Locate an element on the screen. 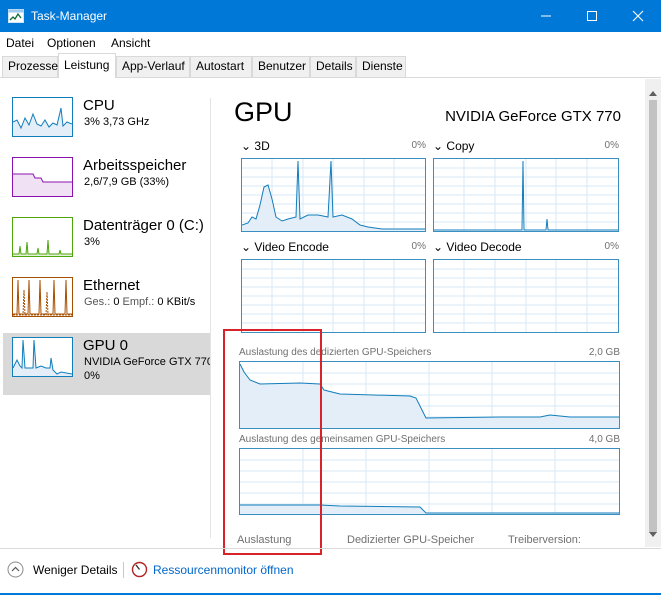  engine-copy-selector: ⌄ Copy is located at coordinates (453, 146).